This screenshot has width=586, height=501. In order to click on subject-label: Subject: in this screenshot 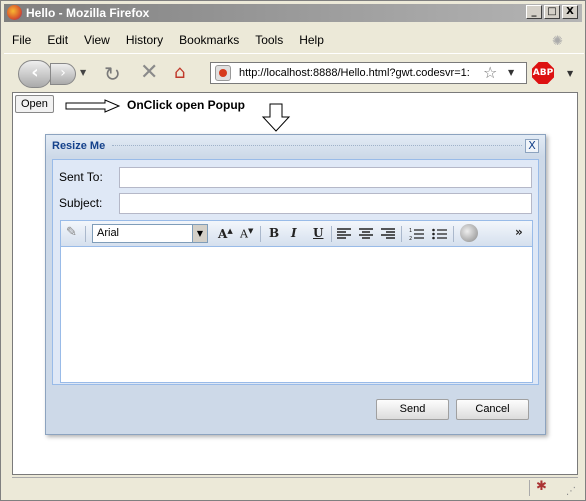, I will do `click(81, 203)`.